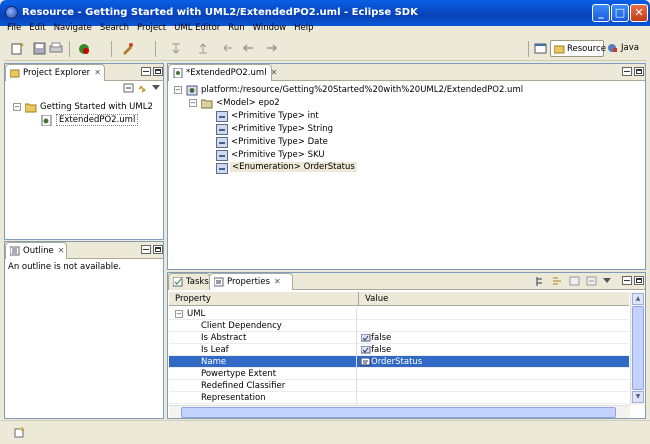 This screenshot has height=444, width=650. What do you see at coordinates (197, 28) in the screenshot?
I see `menu-uml-editor: UML Editor` at bounding box center [197, 28].